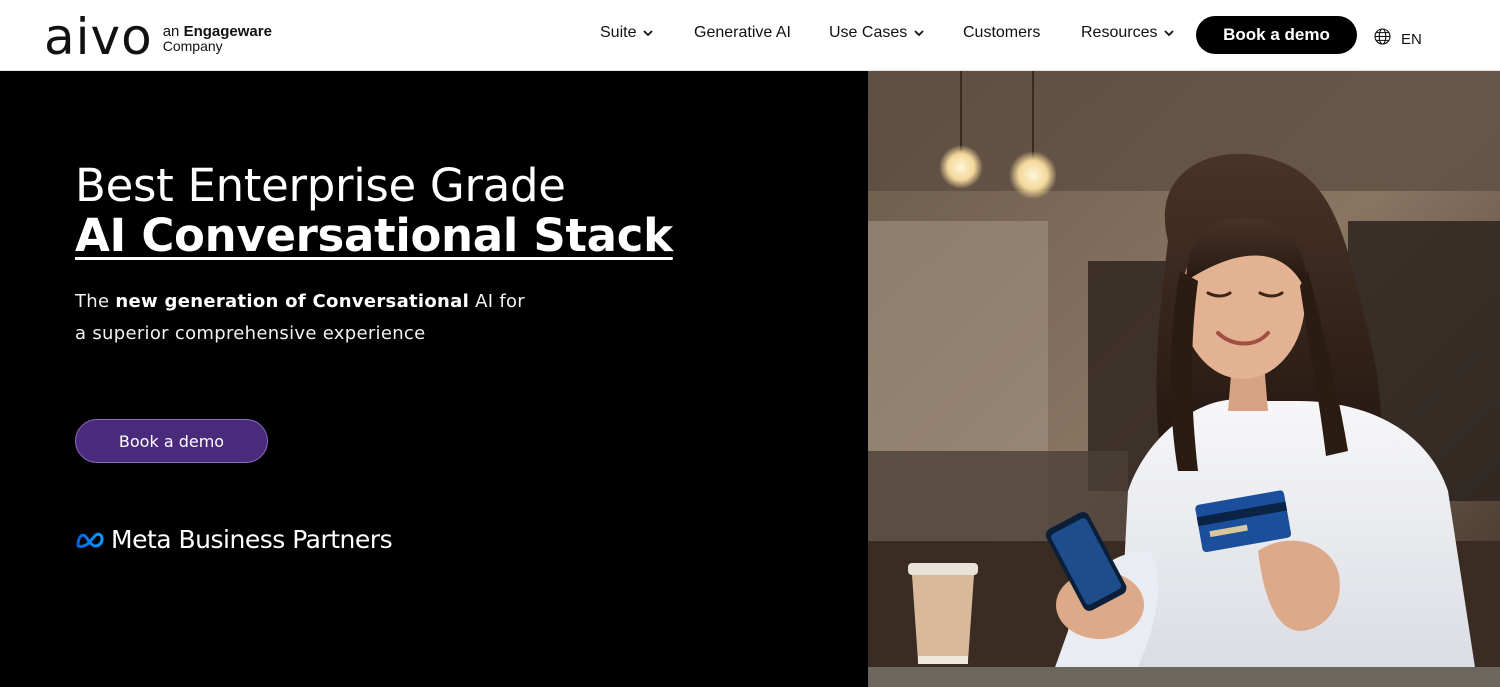  What do you see at coordinates (292, 301) in the screenshot?
I see `hero-subtitle-bold: new generation of Conversational` at bounding box center [292, 301].